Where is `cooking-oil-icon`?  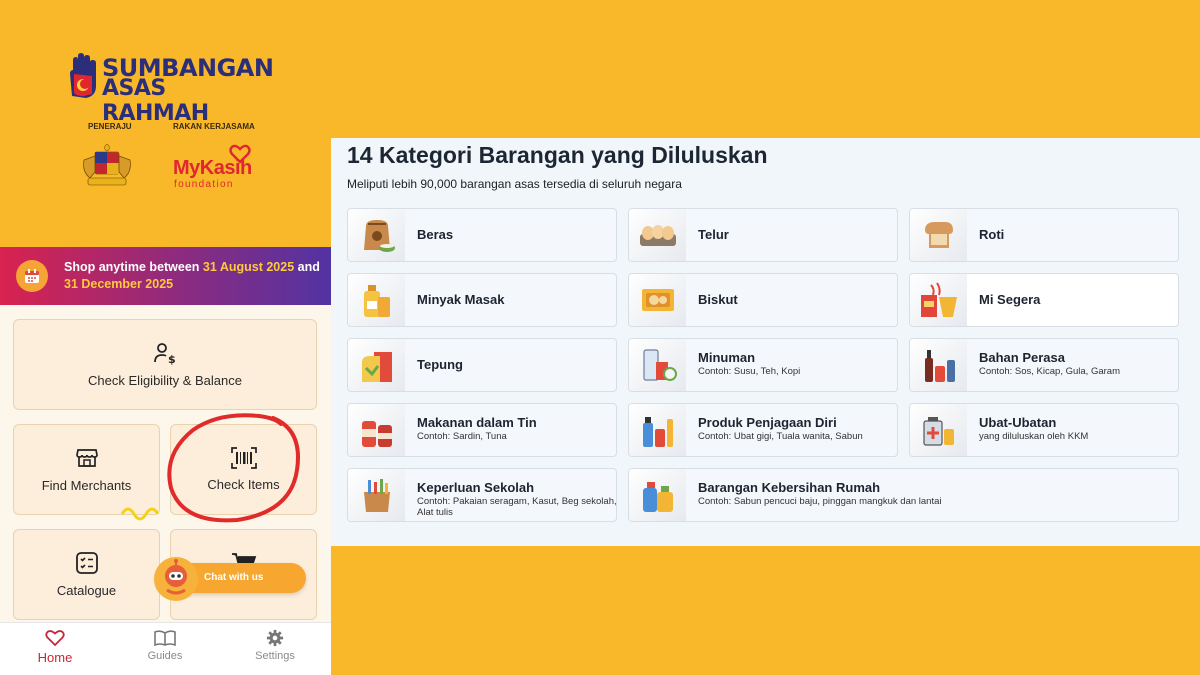
cooking-oil-icon is located at coordinates (376, 300).